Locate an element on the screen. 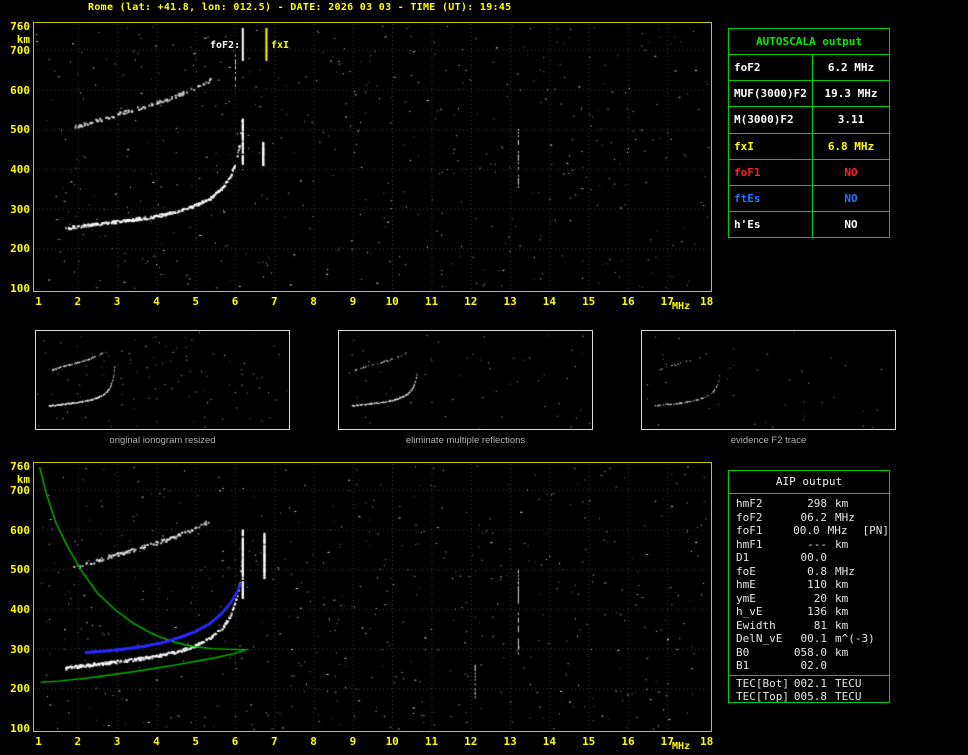 Image resolution: width=968 pixels, height=755 pixels. aip-tec-row-tec-top: TEC[Top] 005.8 TECU is located at coordinates (809, 696).